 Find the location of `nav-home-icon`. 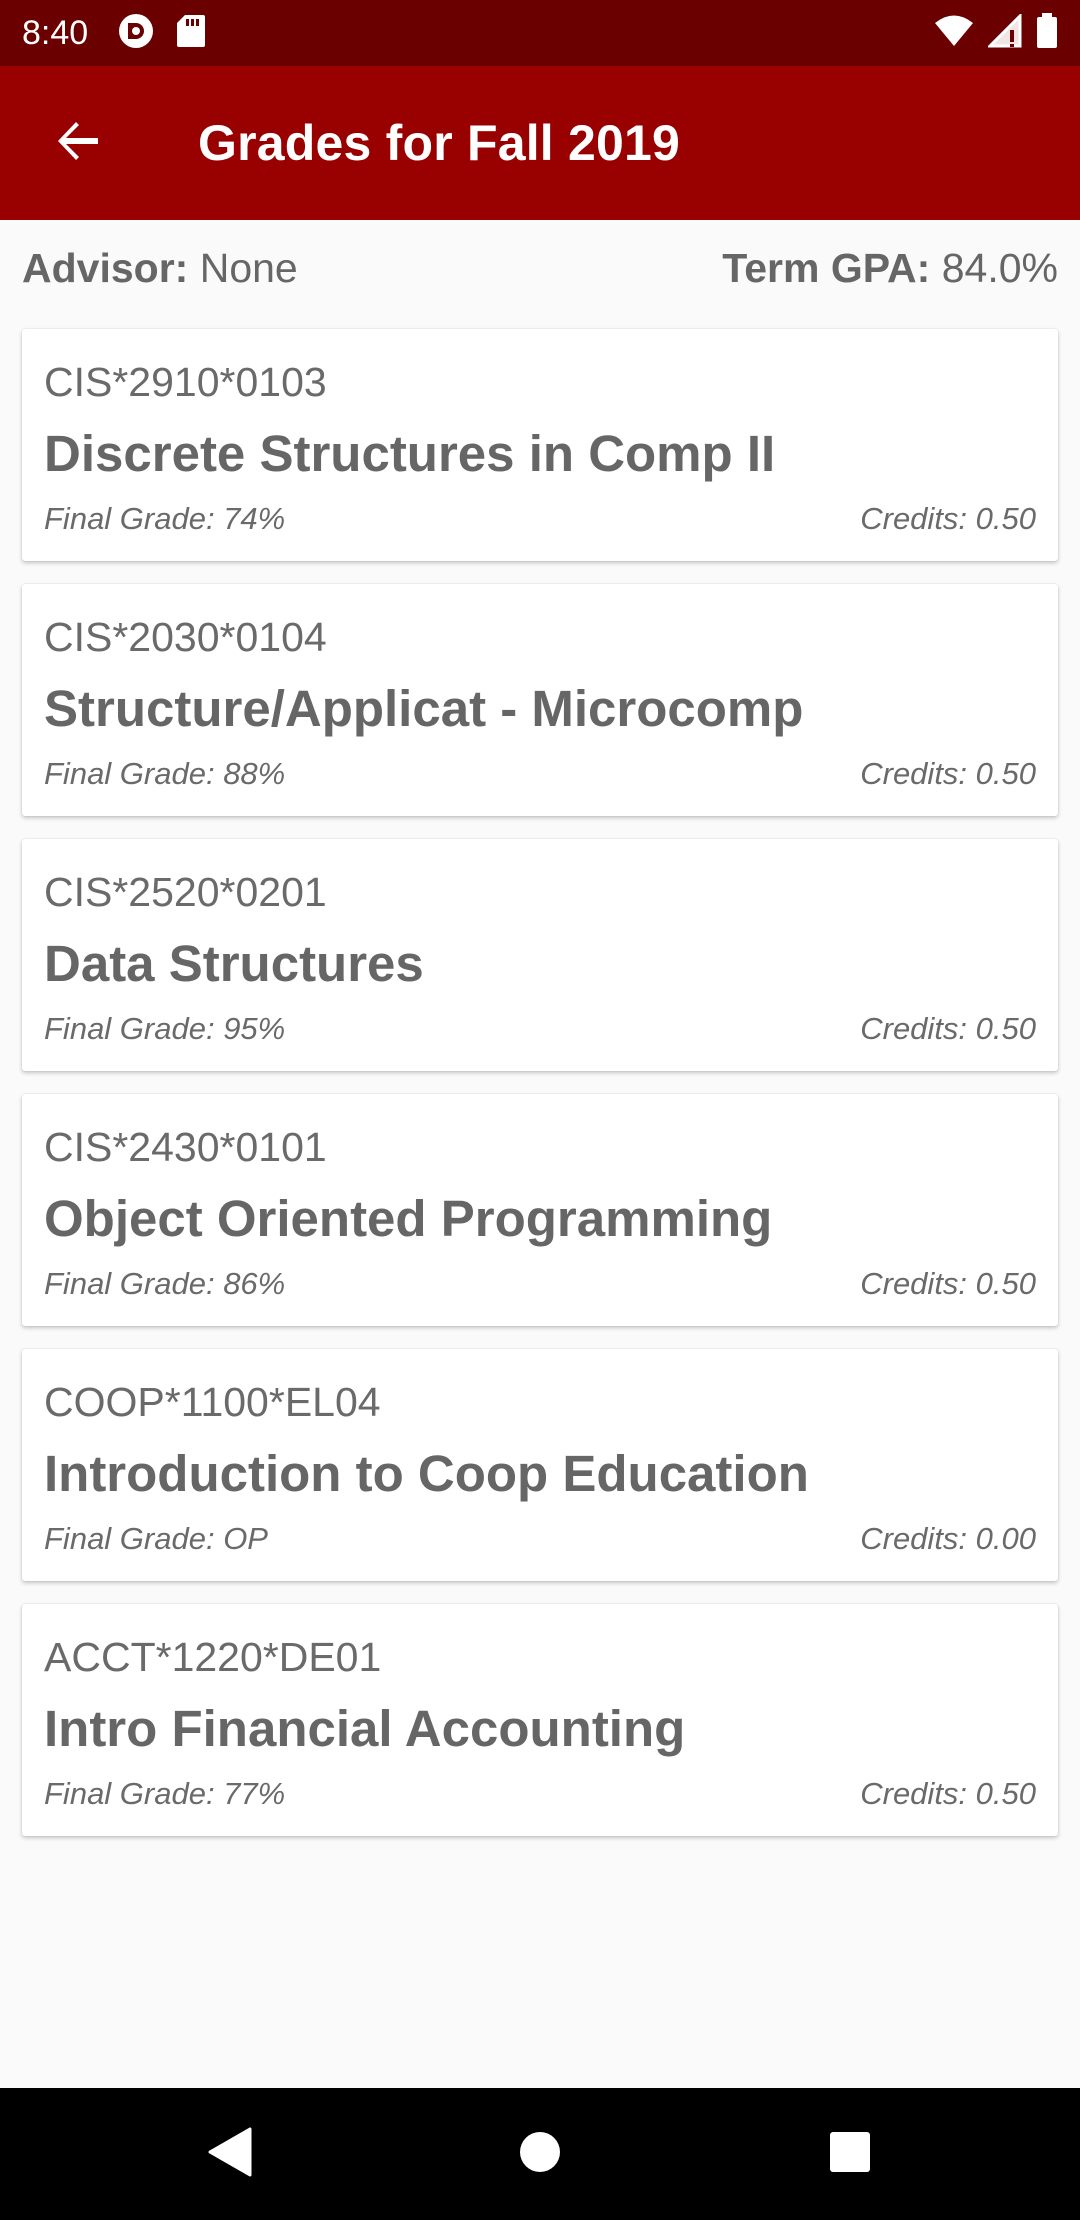

nav-home-icon is located at coordinates (540, 2154).